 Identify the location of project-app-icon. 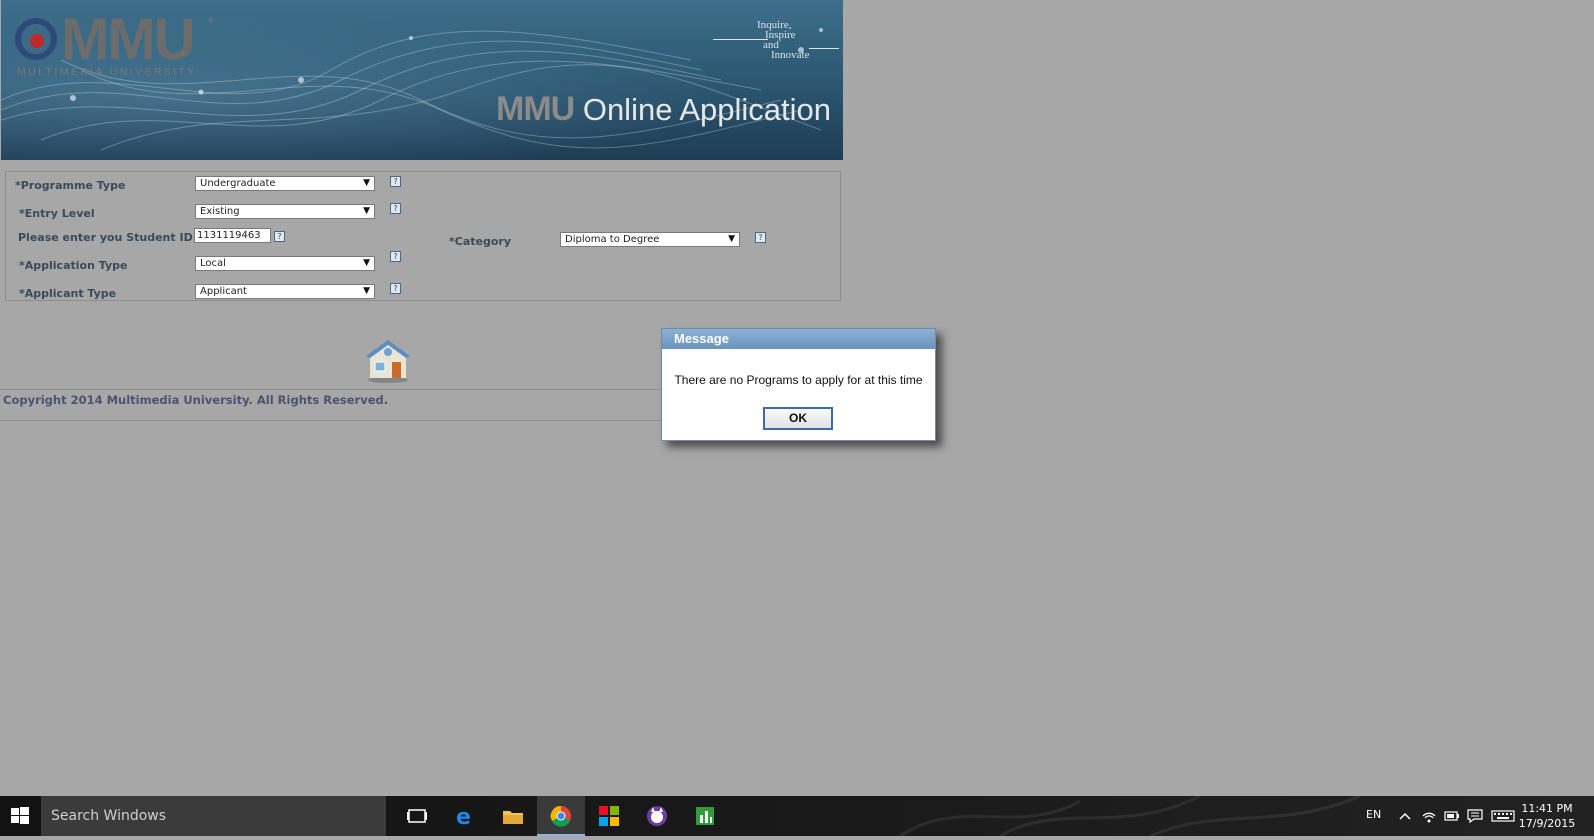
(705, 816).